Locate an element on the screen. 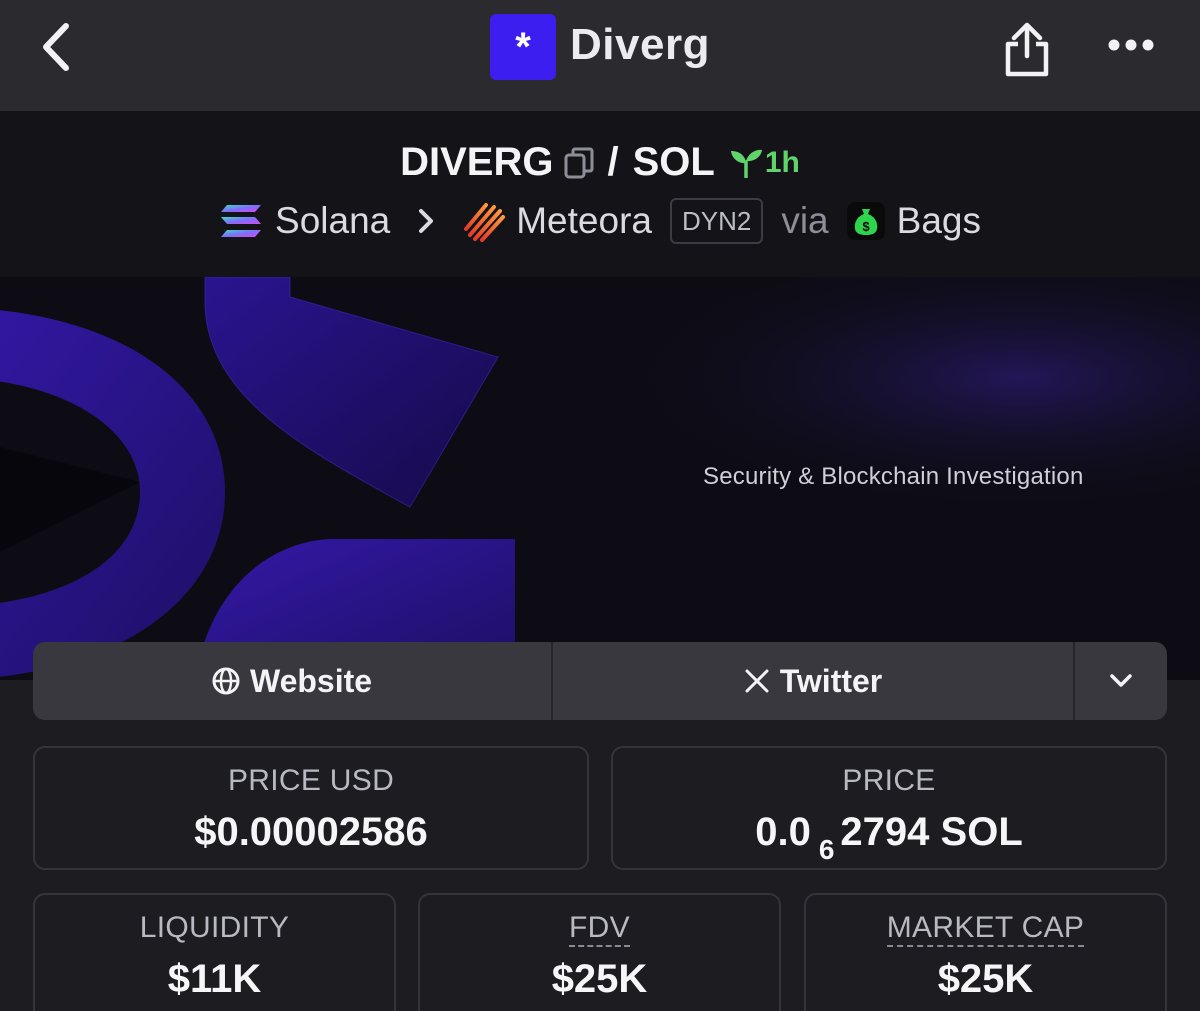 This screenshot has width=1200, height=1011. meteora-icon is located at coordinates (485, 222).